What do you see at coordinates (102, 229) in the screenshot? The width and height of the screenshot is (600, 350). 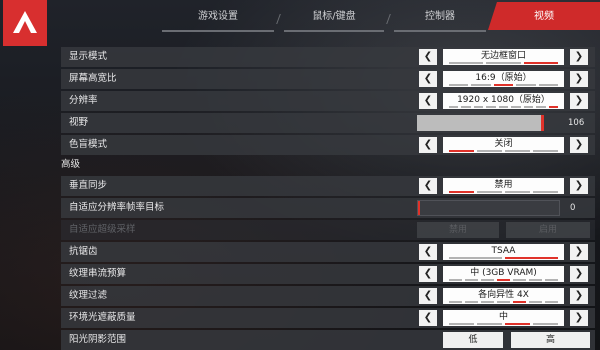 I see `adaptive-supersampling-label: 自适应超级采样` at bounding box center [102, 229].